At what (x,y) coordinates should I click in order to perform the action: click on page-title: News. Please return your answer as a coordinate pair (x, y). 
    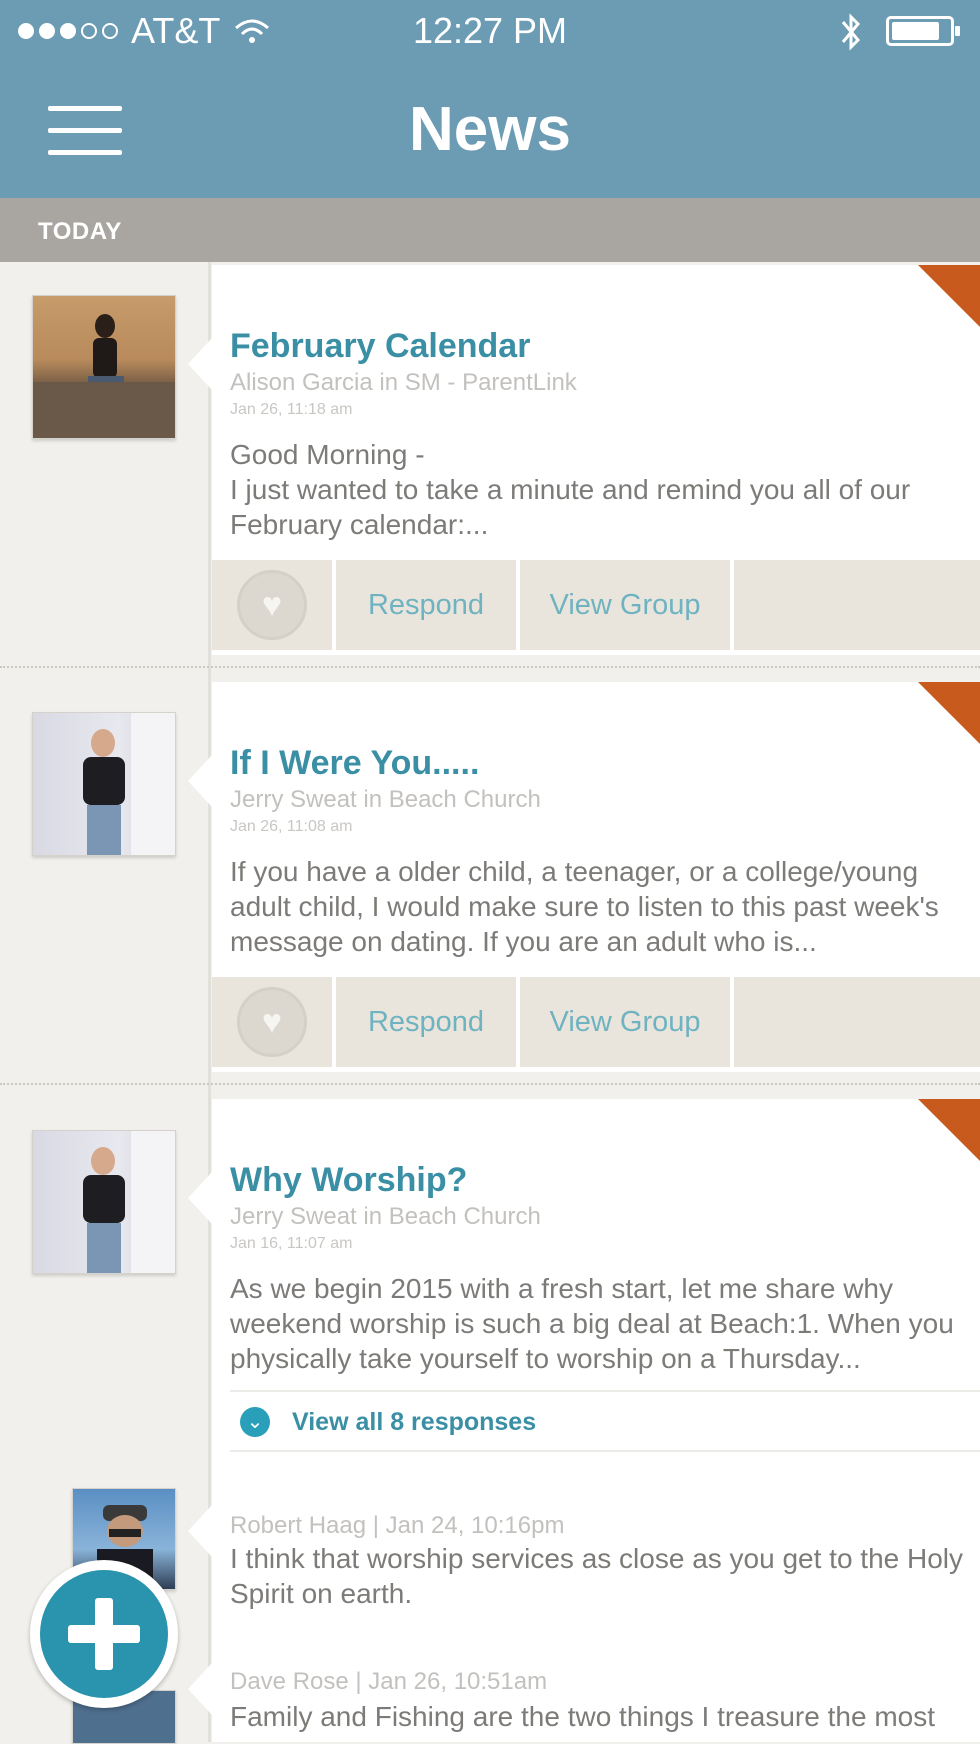
    Looking at the image, I should click on (490, 129).